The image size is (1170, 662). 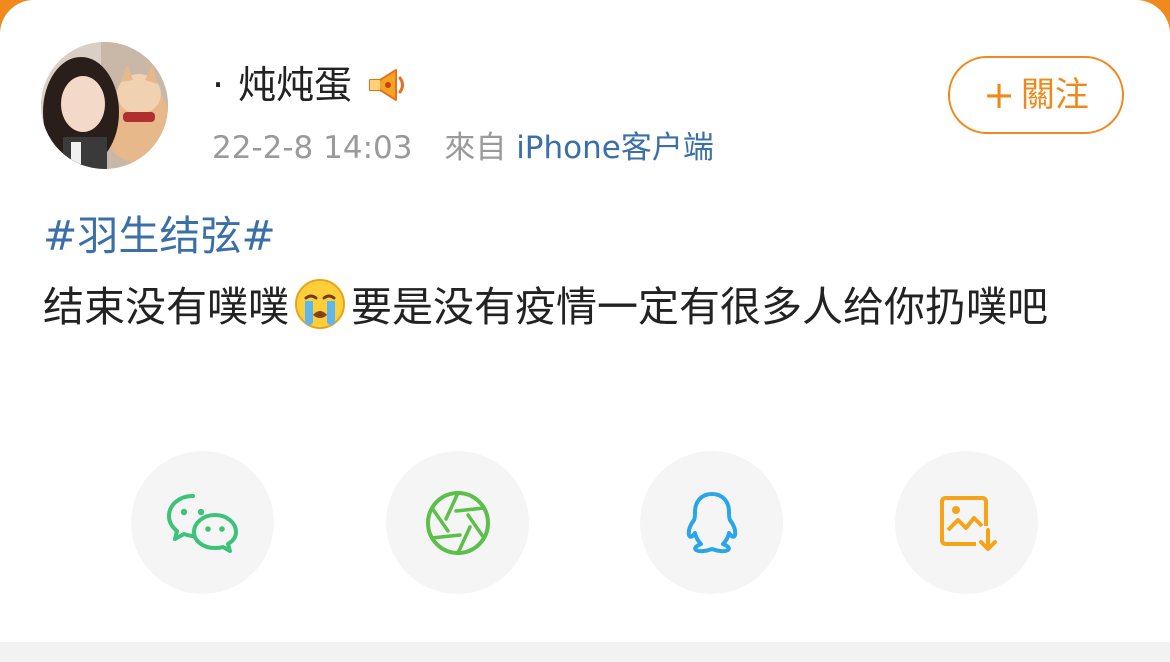 I want to click on post-text-part1: 结束没有噗噗, so click(x=166, y=307).